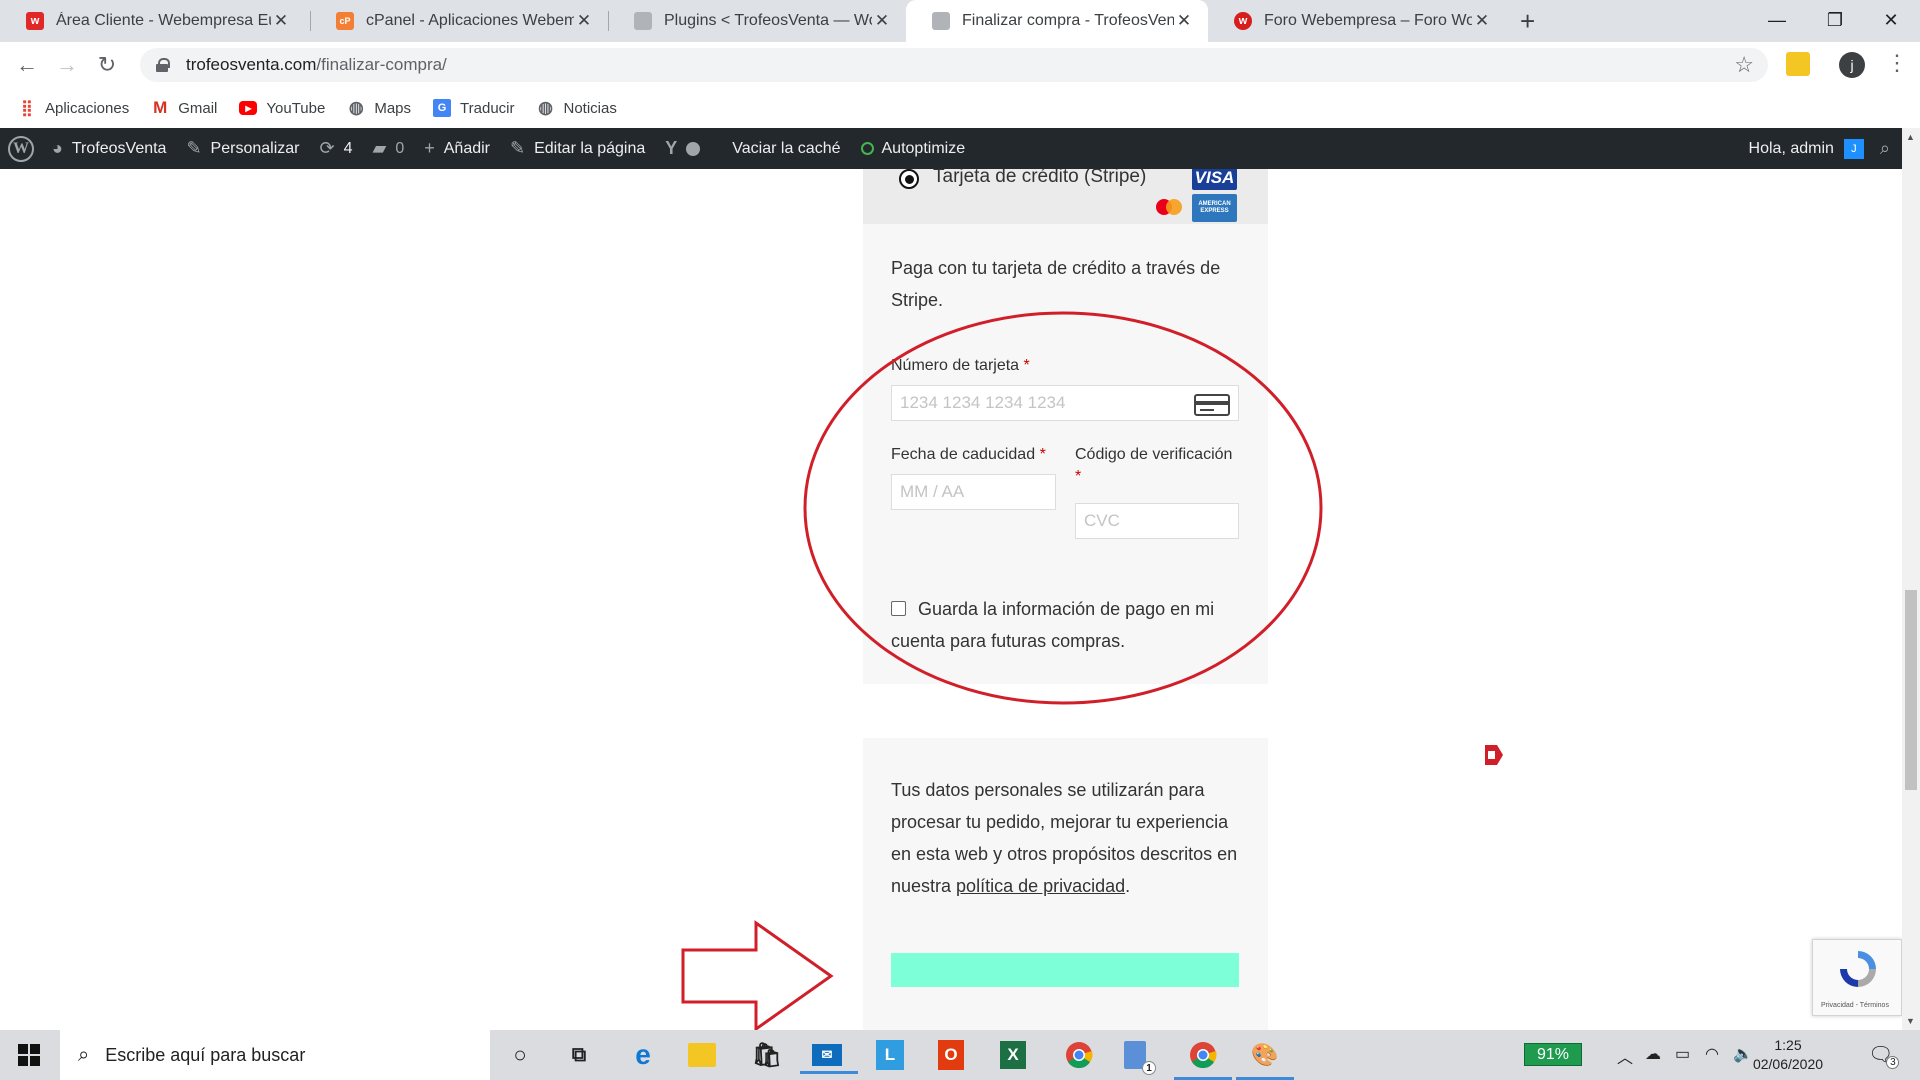 Image resolution: width=1920 pixels, height=1080 pixels. What do you see at coordinates (954, 65) in the screenshot?
I see `address-bar: trofeosventa.com/finalizar-compra/ ☆` at bounding box center [954, 65].